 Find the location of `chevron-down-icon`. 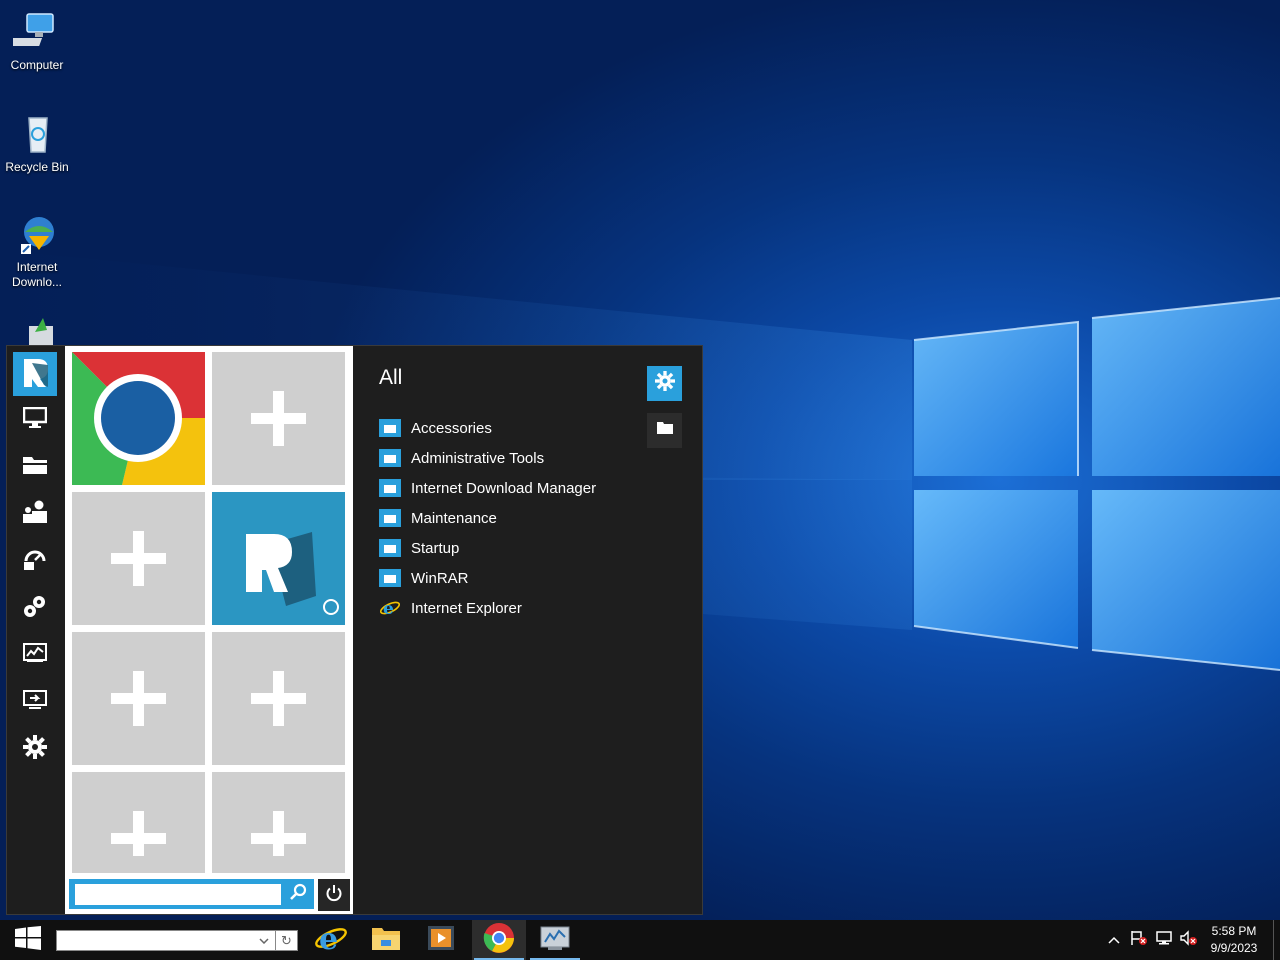

chevron-down-icon is located at coordinates (264, 940).